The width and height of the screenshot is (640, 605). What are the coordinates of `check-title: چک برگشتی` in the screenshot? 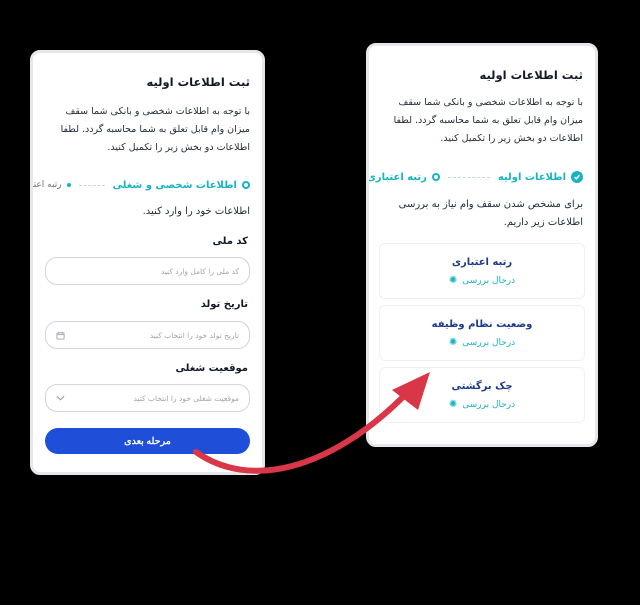 It's located at (482, 386).